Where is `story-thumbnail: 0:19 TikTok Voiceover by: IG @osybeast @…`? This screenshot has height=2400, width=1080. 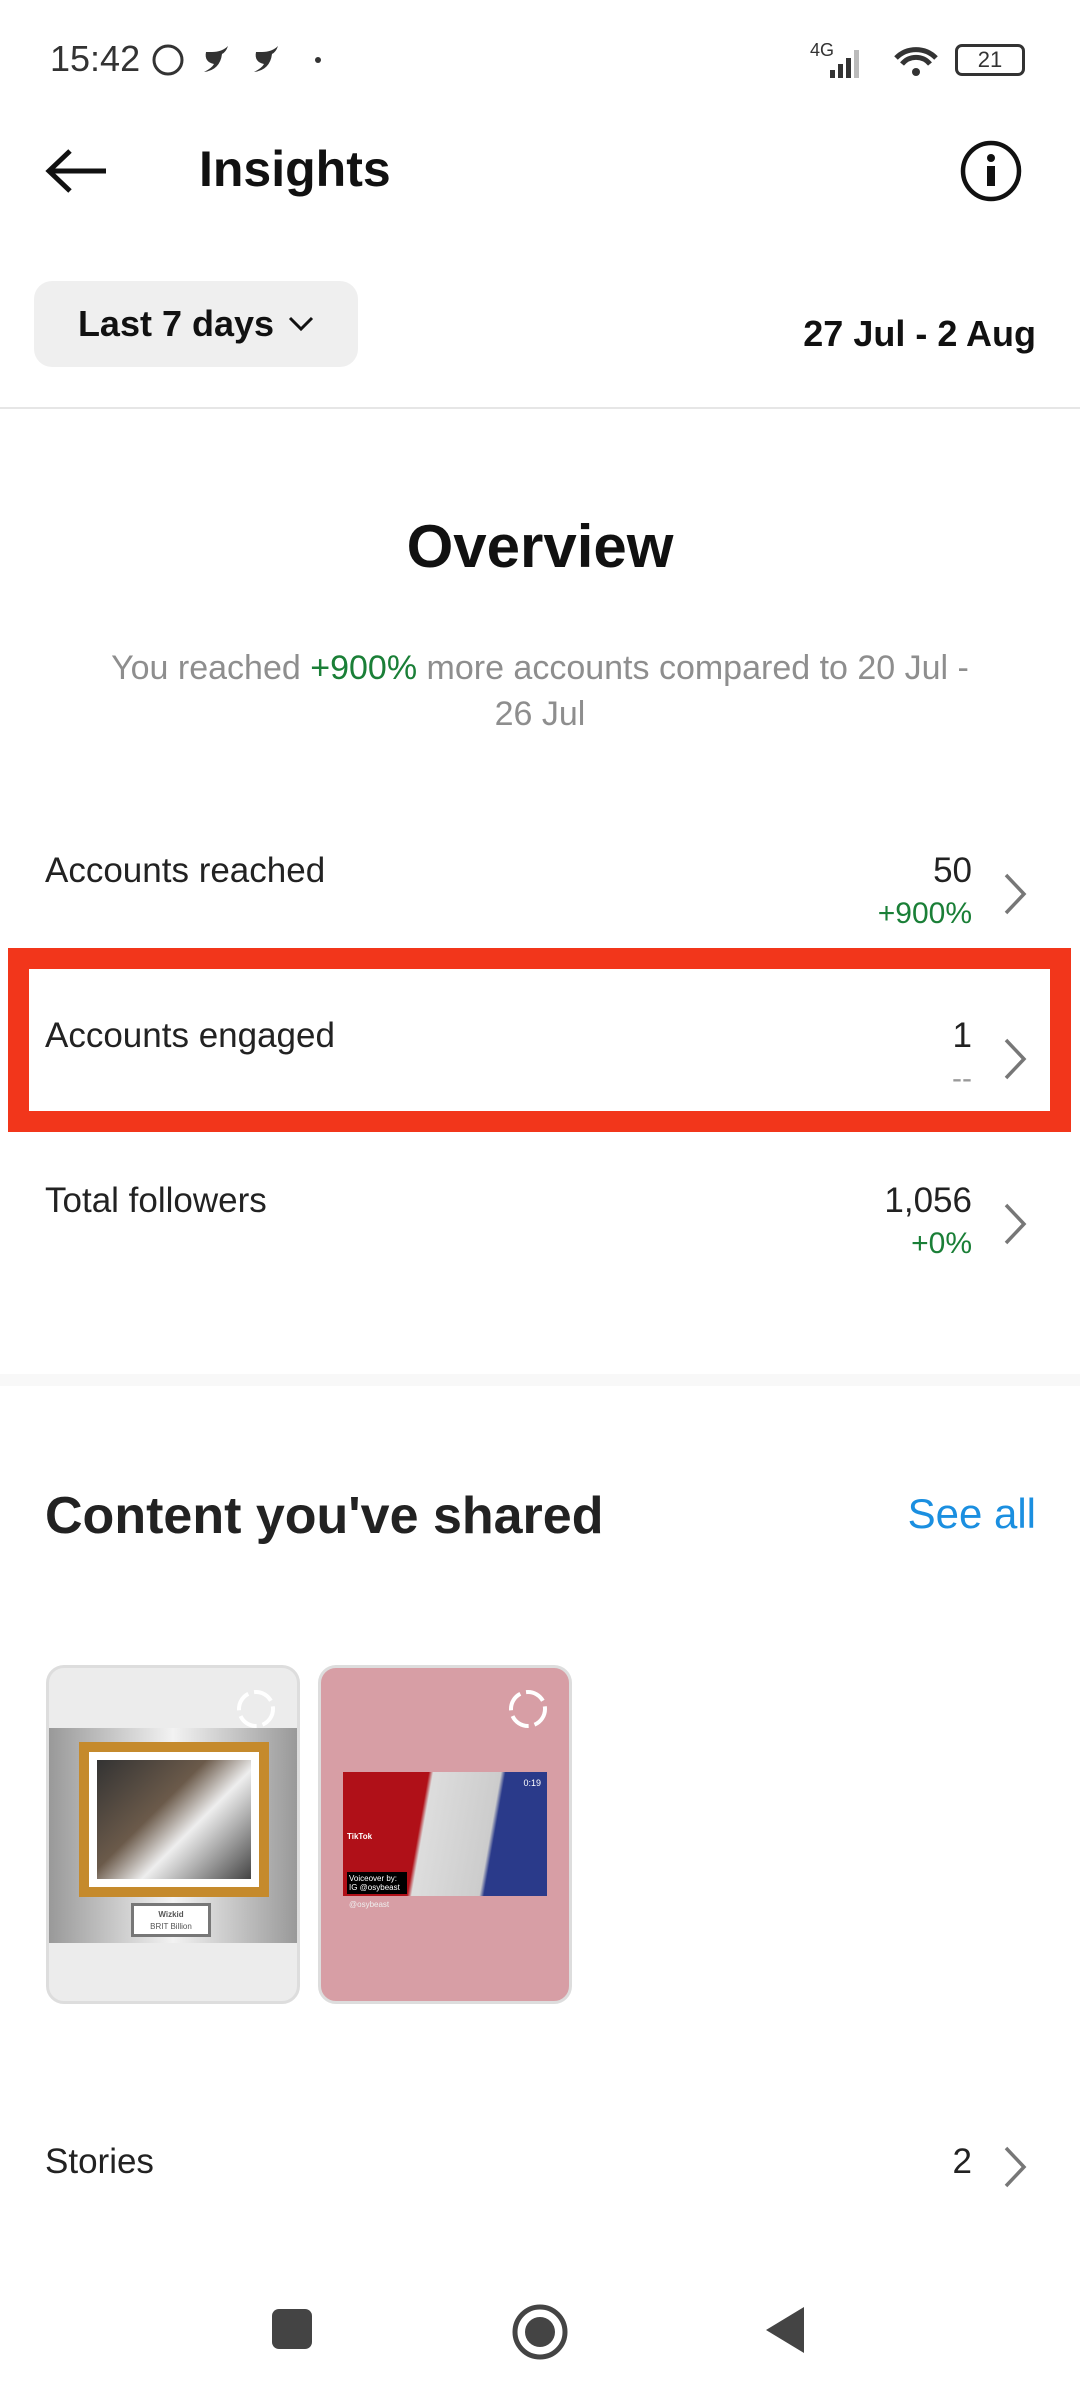 story-thumbnail: 0:19 TikTok Voiceover by: IG @osybeast @… is located at coordinates (445, 1834).